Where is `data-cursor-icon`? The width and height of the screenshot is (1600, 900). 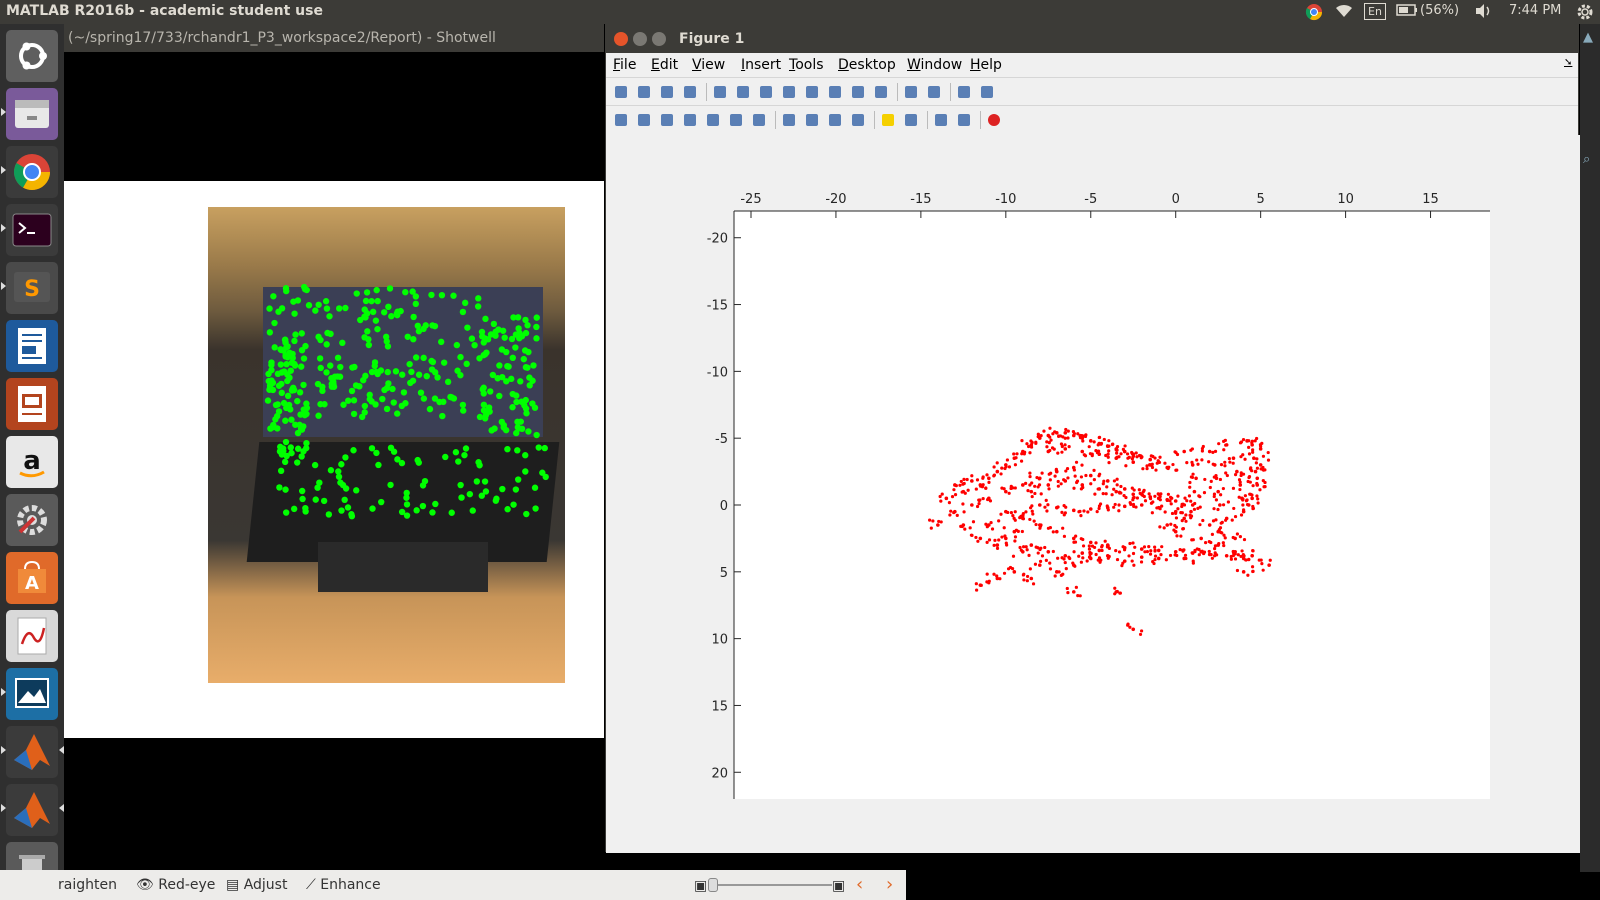
data-cursor-icon is located at coordinates (835, 92).